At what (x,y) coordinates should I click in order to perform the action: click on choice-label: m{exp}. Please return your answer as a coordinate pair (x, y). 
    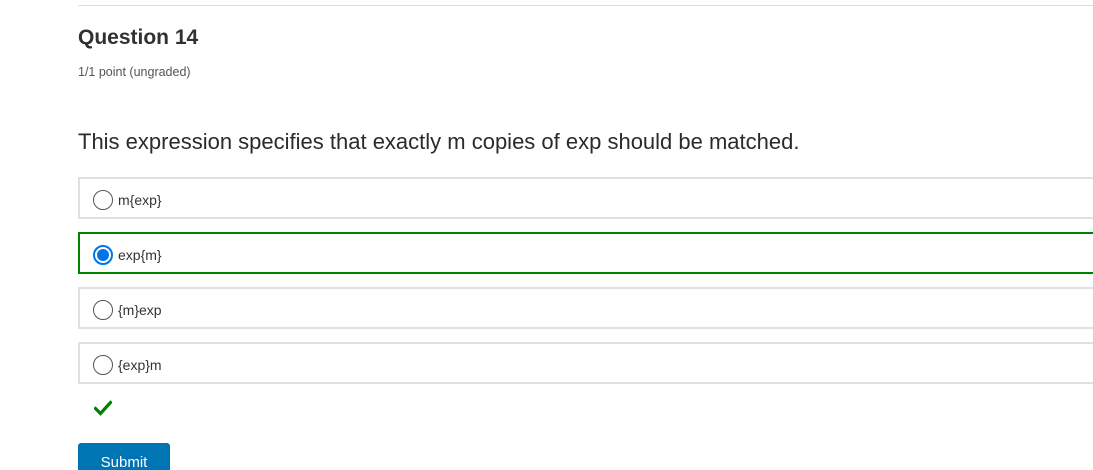
    Looking at the image, I should click on (140, 200).